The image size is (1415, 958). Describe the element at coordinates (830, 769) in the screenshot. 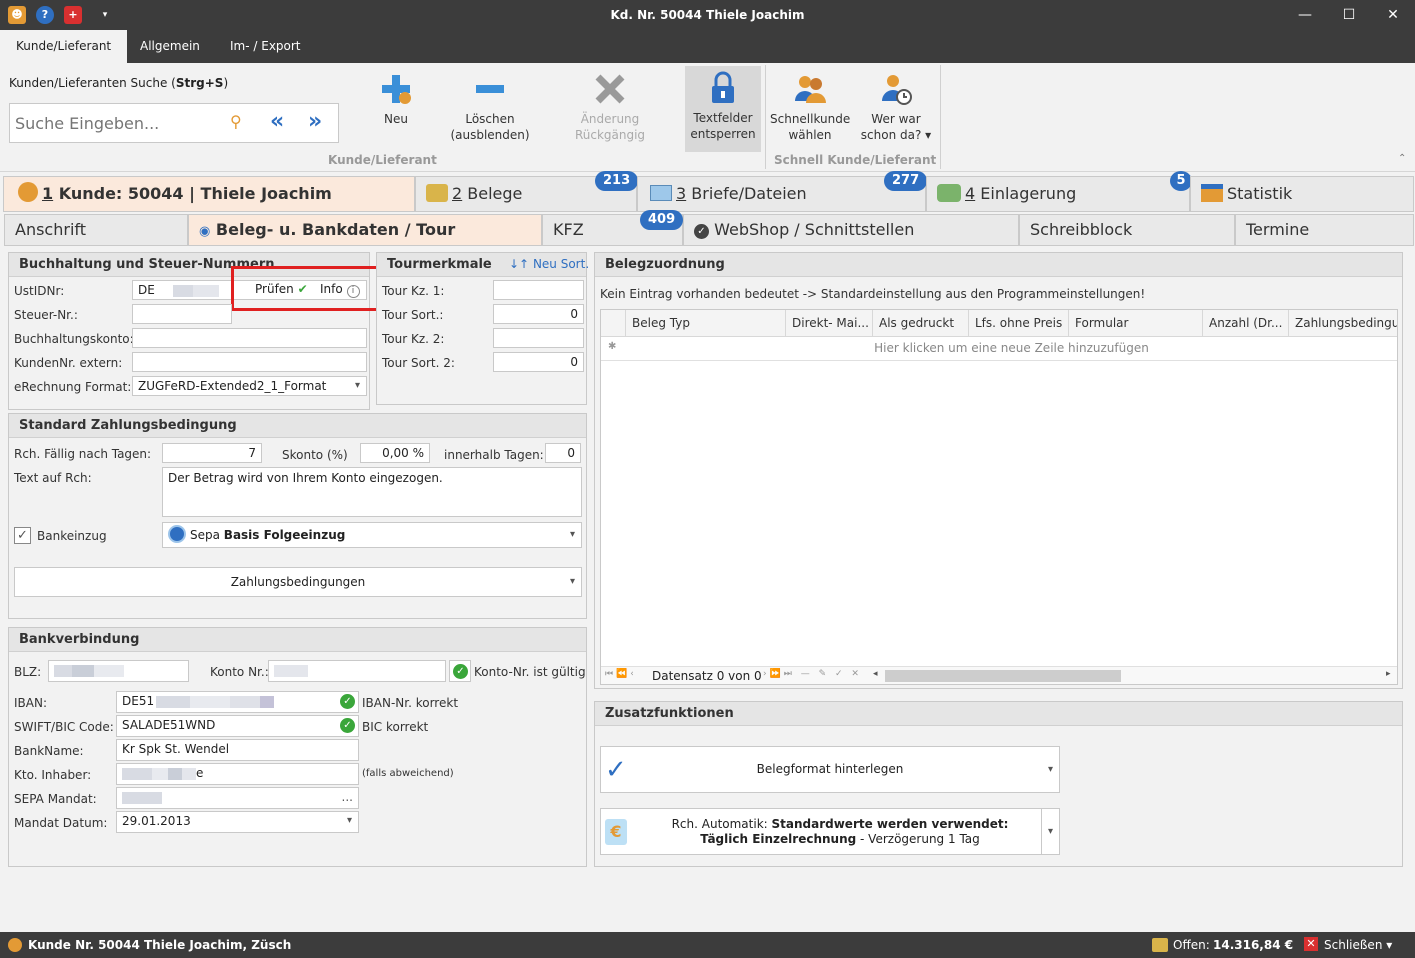

I see `belegformat-button: ✓ Belegformat hinterlegen` at that location.